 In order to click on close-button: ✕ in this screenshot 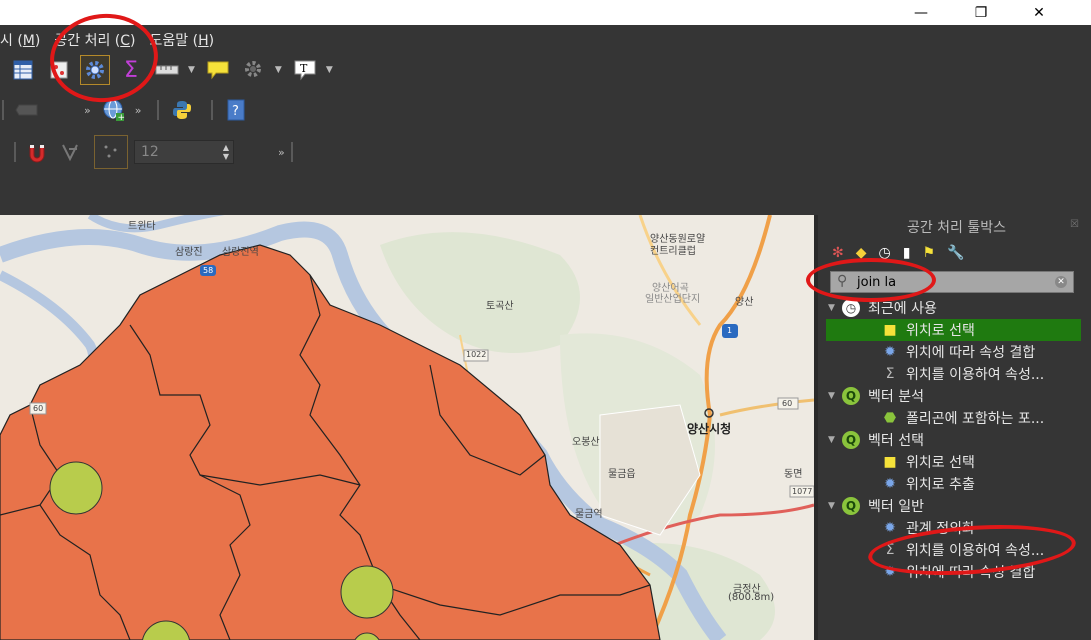, I will do `click(1039, 12)`.